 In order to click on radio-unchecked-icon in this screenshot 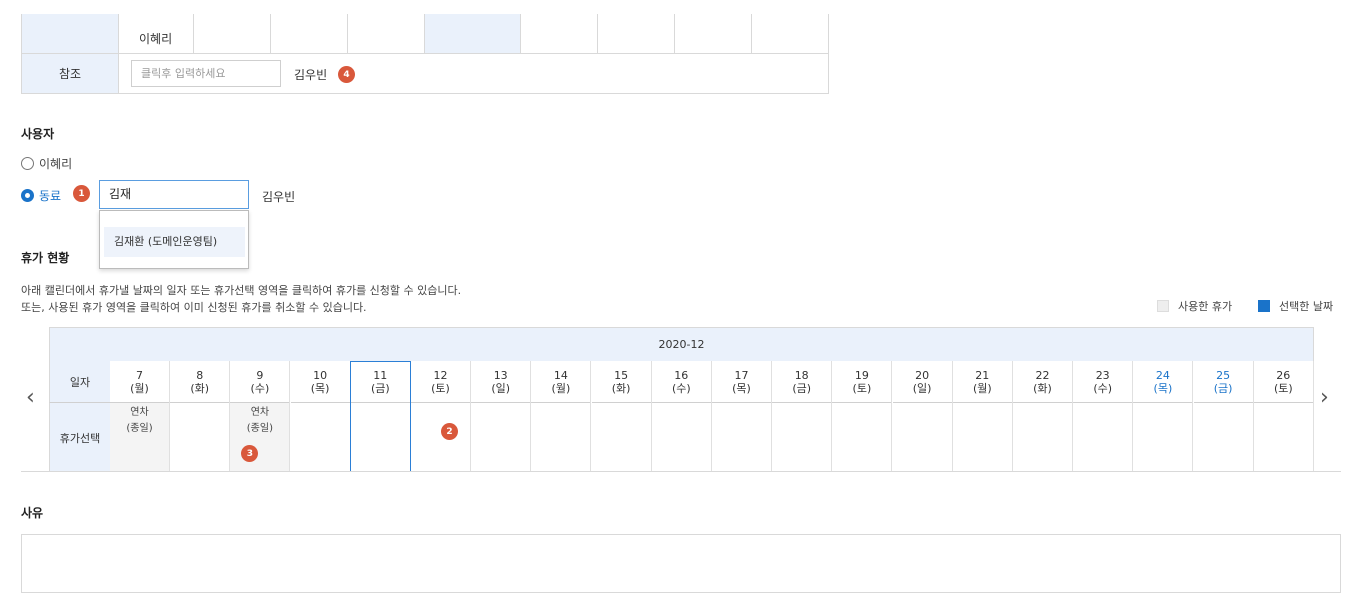, I will do `click(27, 163)`.